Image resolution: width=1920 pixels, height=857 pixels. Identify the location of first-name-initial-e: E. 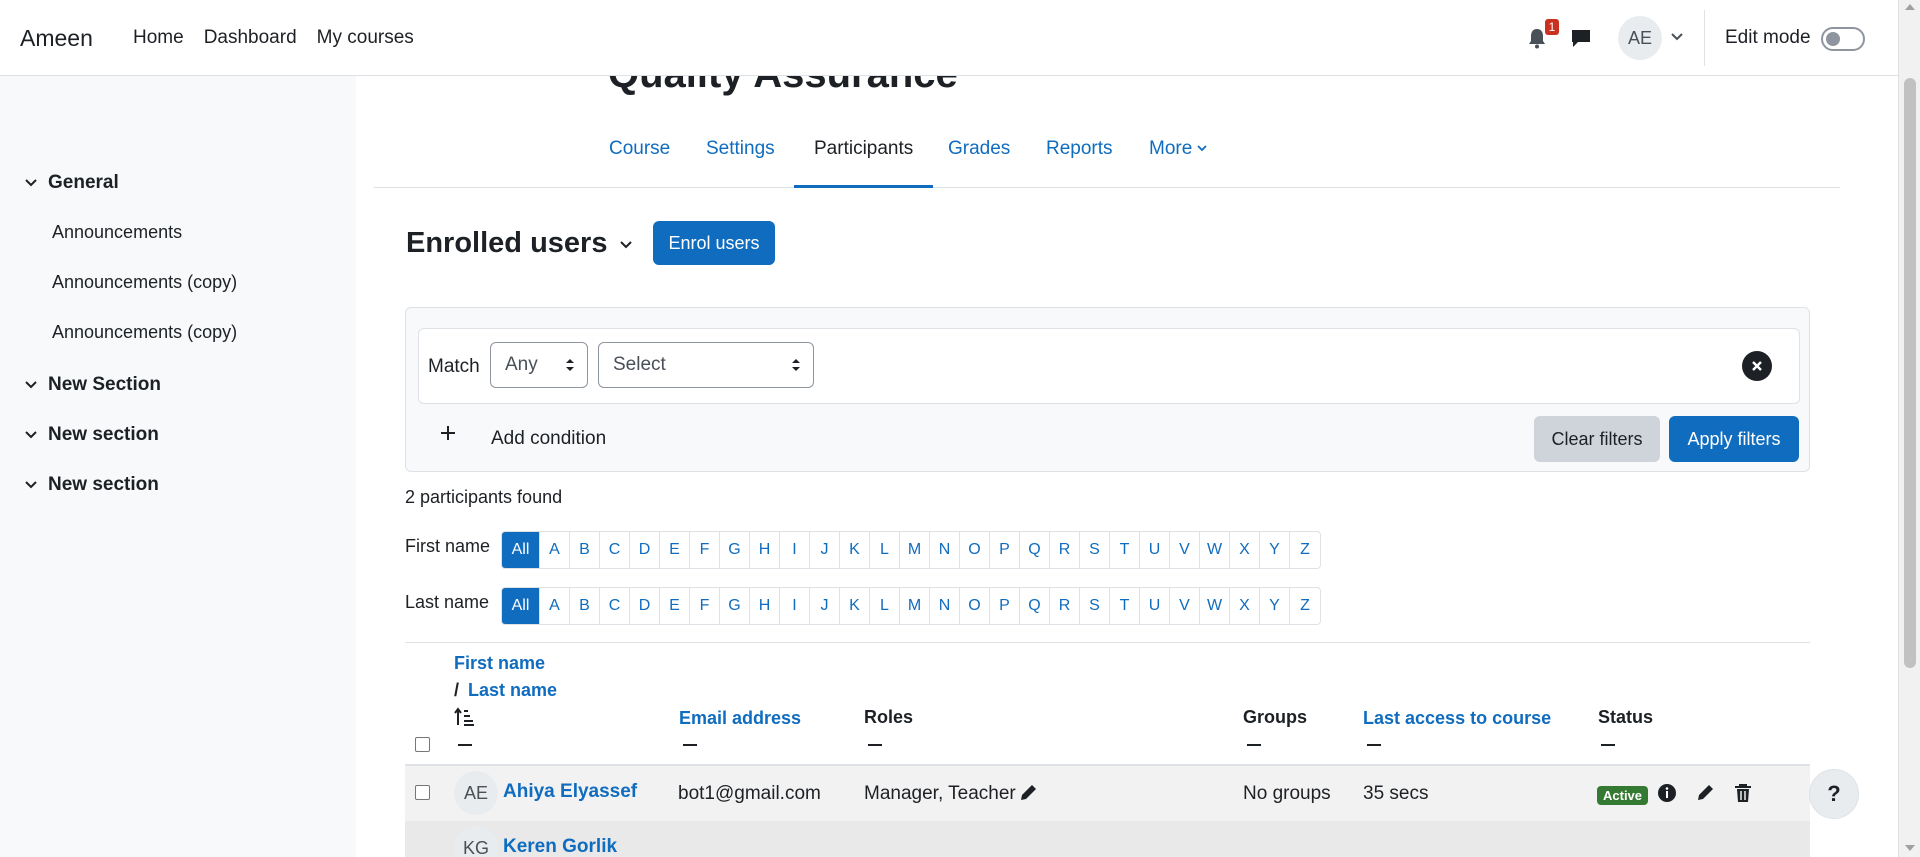
(675, 550).